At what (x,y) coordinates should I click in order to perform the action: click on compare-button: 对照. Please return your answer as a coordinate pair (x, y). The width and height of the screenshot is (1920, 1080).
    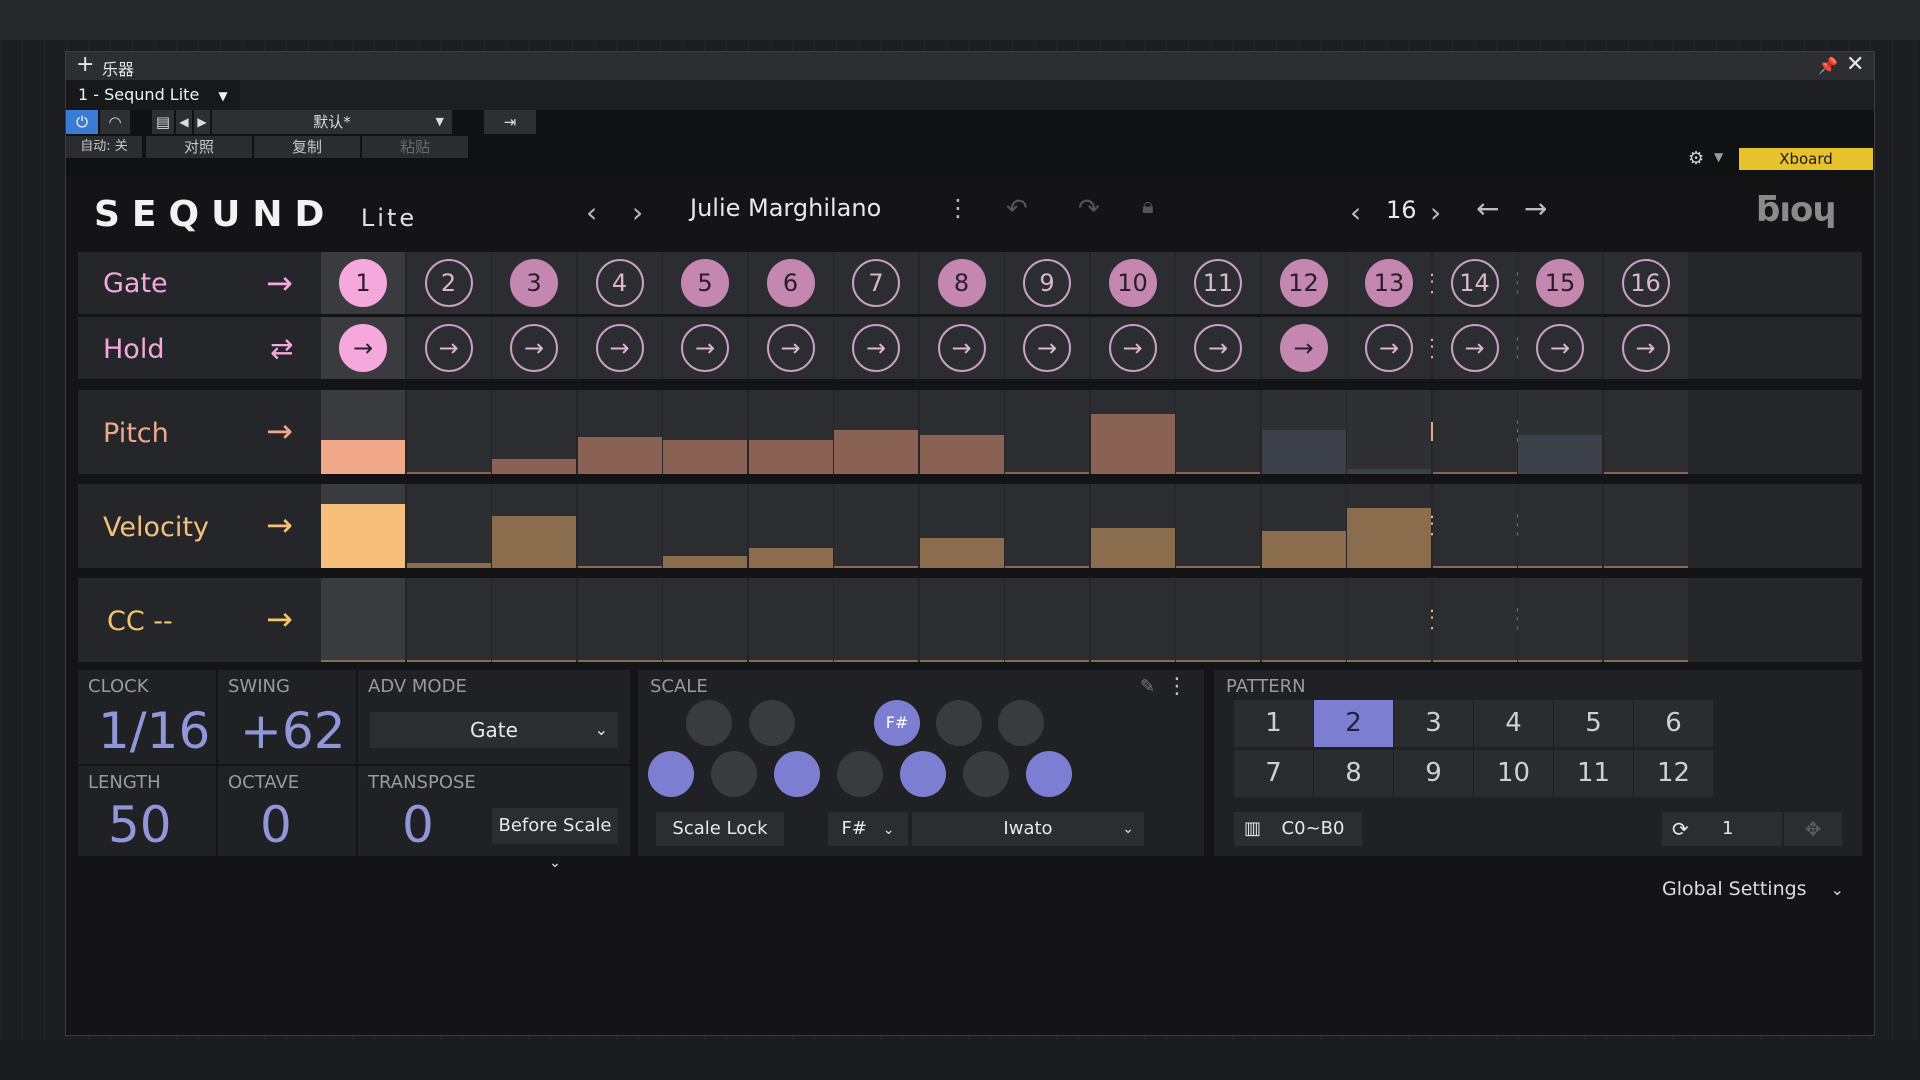
    Looking at the image, I should click on (199, 147).